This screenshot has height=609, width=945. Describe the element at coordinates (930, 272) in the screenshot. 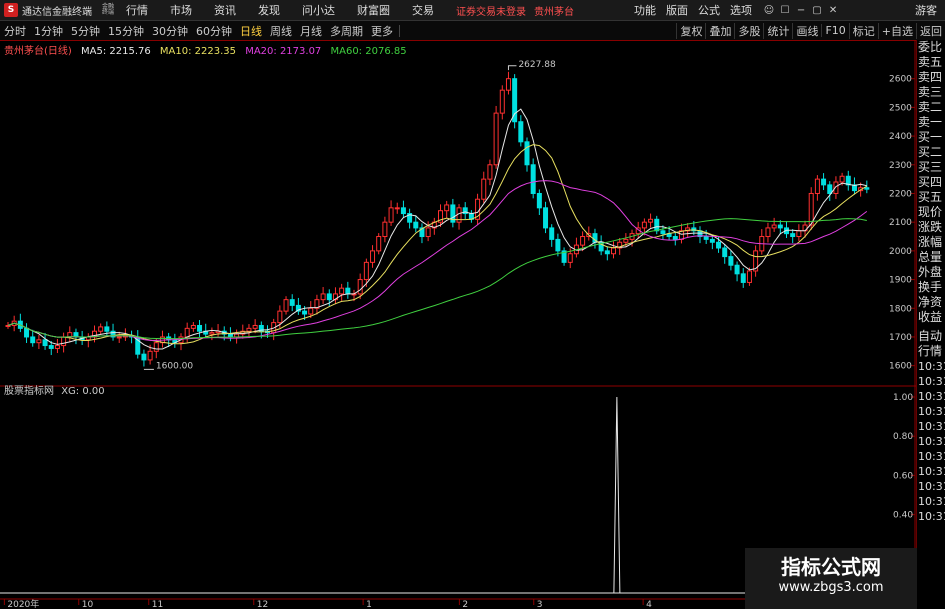

I see `quote-field-label: 外盘` at that location.